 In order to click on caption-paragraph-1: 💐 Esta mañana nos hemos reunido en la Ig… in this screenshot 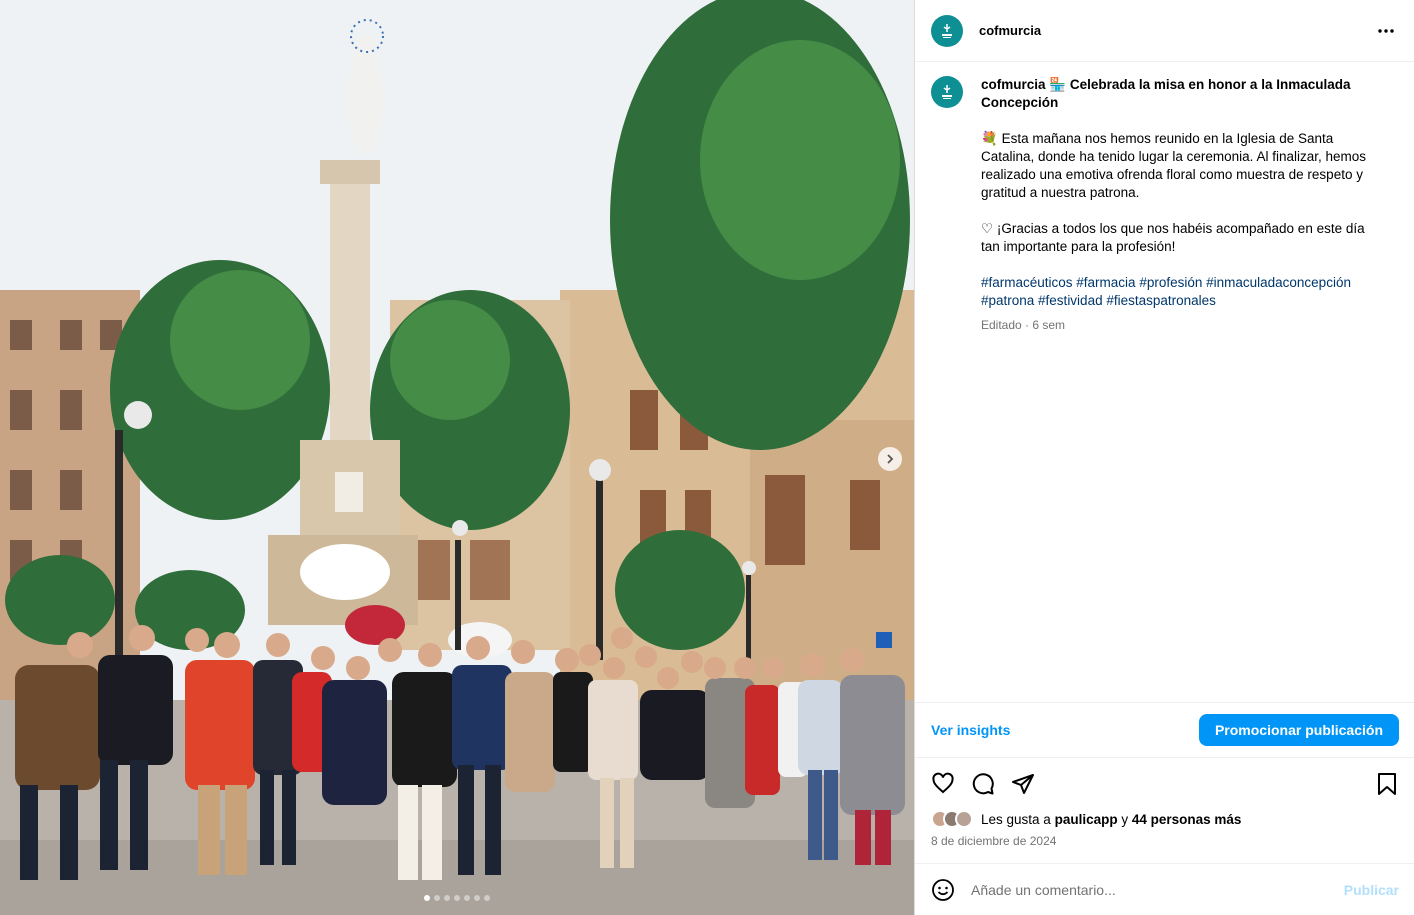, I will do `click(1181, 166)`.